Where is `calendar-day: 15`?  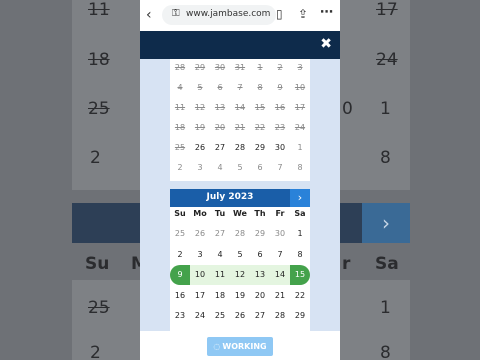
calendar-day: 15 is located at coordinates (260, 107).